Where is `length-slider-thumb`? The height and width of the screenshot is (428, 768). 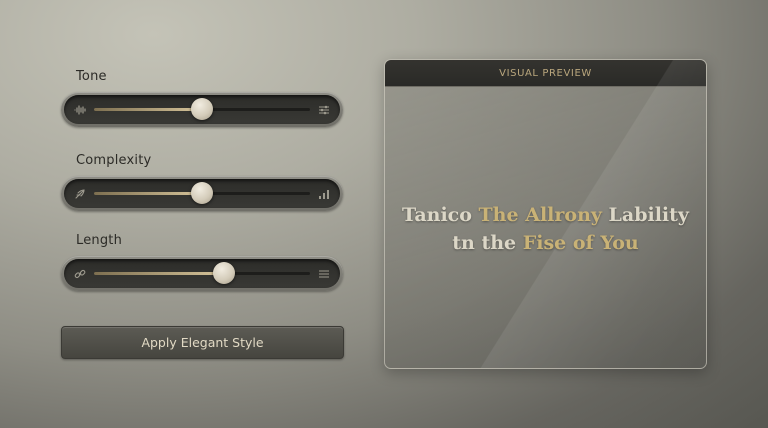
length-slider-thumb is located at coordinates (223, 273).